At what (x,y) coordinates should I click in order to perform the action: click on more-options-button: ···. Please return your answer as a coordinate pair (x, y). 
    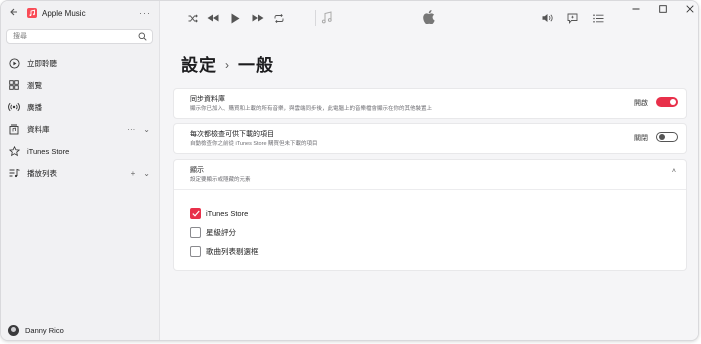
    Looking at the image, I should click on (145, 13).